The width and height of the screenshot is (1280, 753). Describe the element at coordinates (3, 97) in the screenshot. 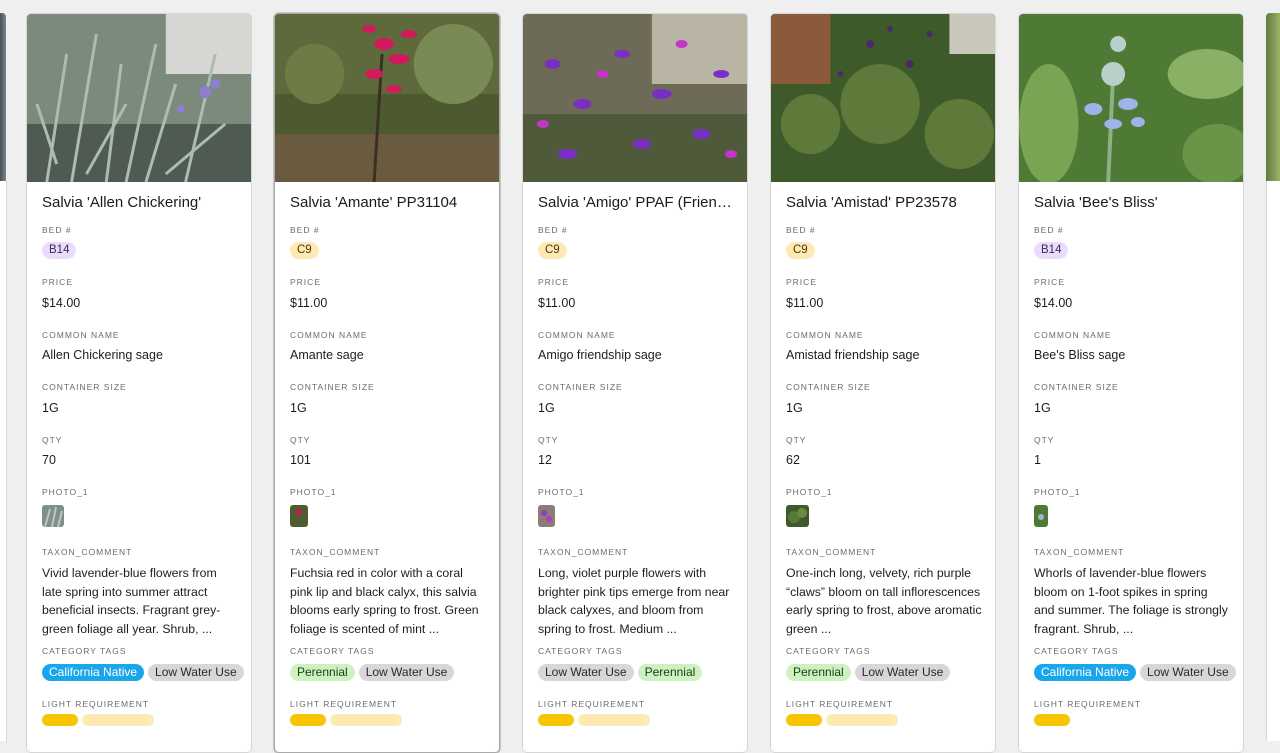

I see `prev-card-edge` at that location.